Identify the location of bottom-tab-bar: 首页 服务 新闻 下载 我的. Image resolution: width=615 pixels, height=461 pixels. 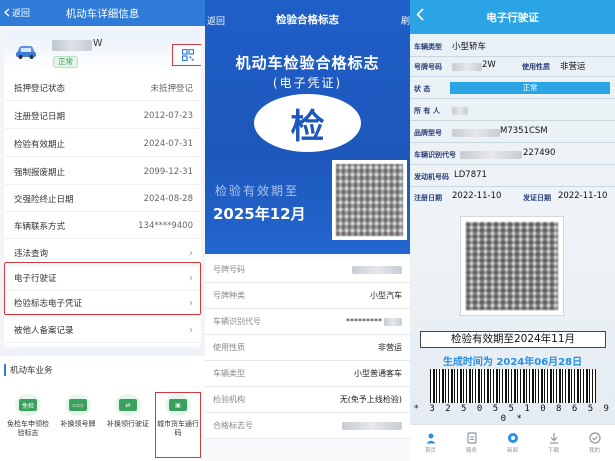
(512, 442).